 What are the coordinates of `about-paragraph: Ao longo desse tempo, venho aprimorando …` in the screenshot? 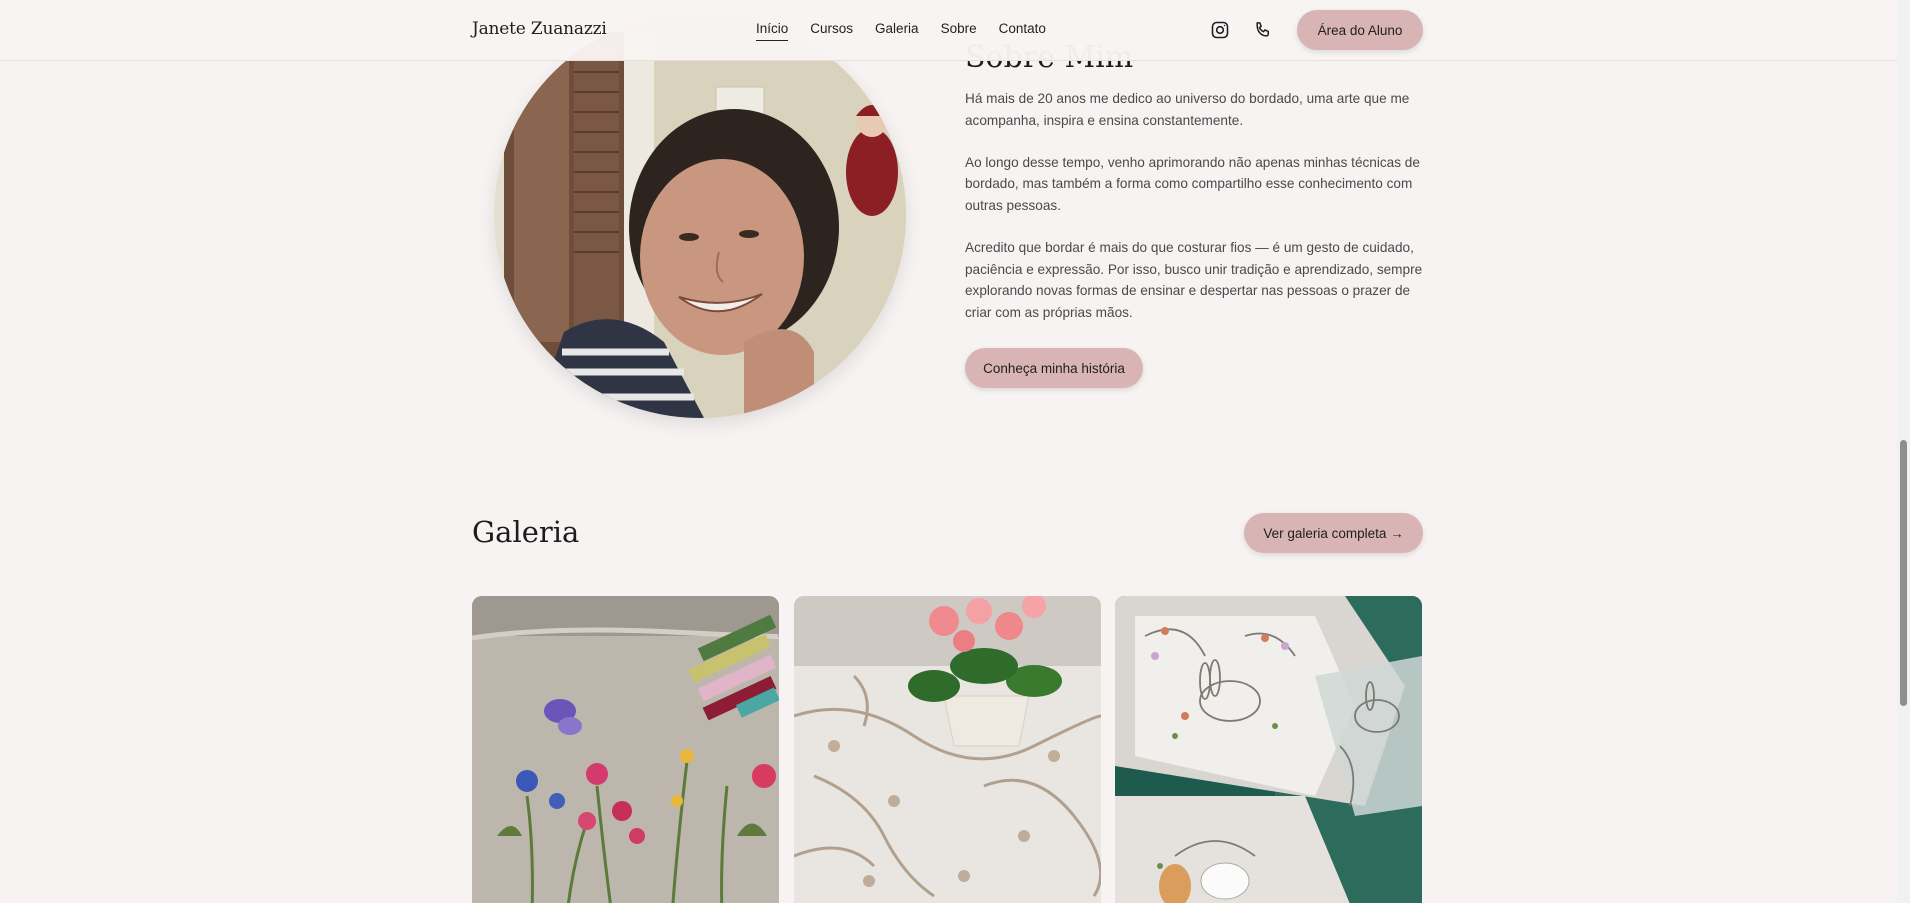 It's located at (1192, 183).